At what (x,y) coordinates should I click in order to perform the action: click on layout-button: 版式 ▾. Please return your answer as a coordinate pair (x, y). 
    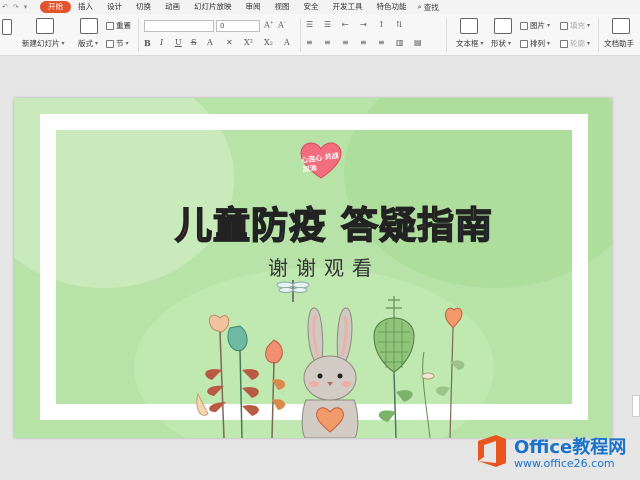
    Looking at the image, I should click on (88, 43).